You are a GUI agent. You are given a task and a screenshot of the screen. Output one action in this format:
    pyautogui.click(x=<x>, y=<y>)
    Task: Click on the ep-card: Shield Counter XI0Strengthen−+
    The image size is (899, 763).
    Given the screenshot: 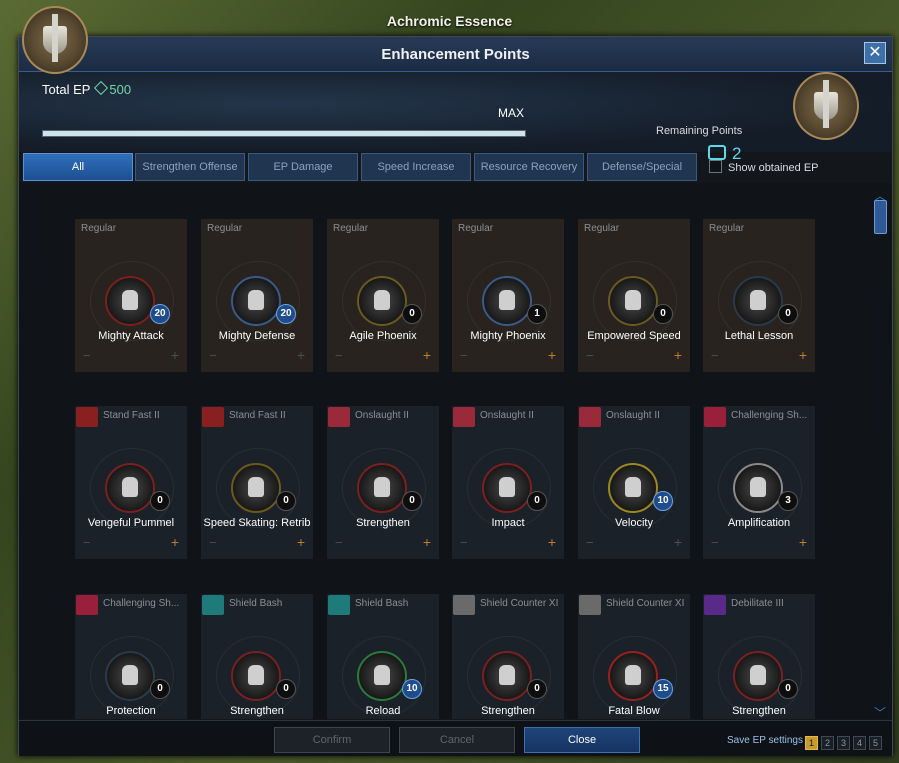 What is the action you would take?
    pyautogui.click(x=508, y=656)
    